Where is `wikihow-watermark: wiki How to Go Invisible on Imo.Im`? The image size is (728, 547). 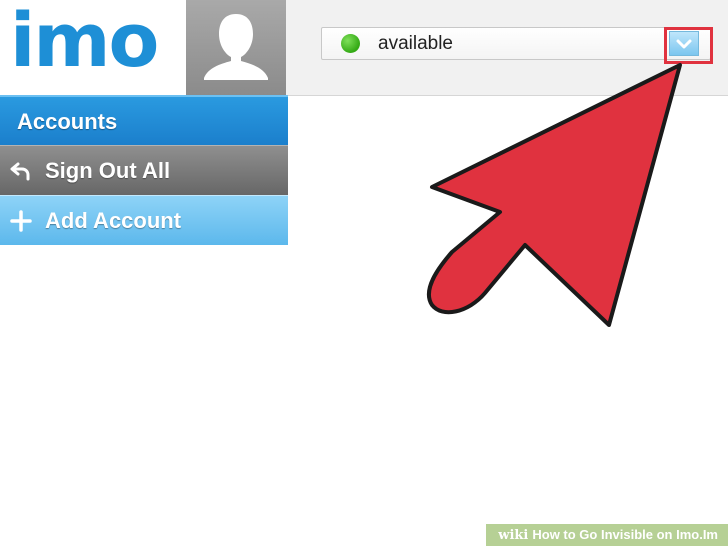
wikihow-watermark: wiki How to Go Invisible on Imo.Im is located at coordinates (607, 535).